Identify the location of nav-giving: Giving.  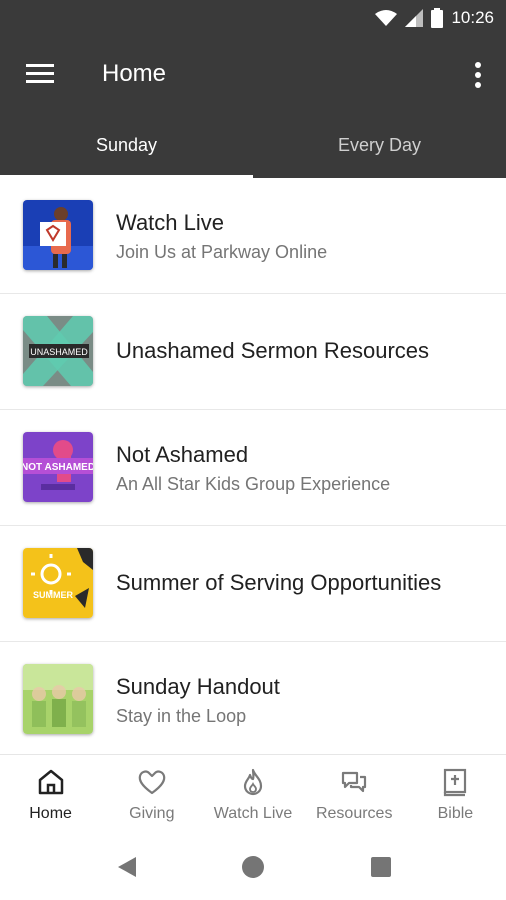
(151, 795).